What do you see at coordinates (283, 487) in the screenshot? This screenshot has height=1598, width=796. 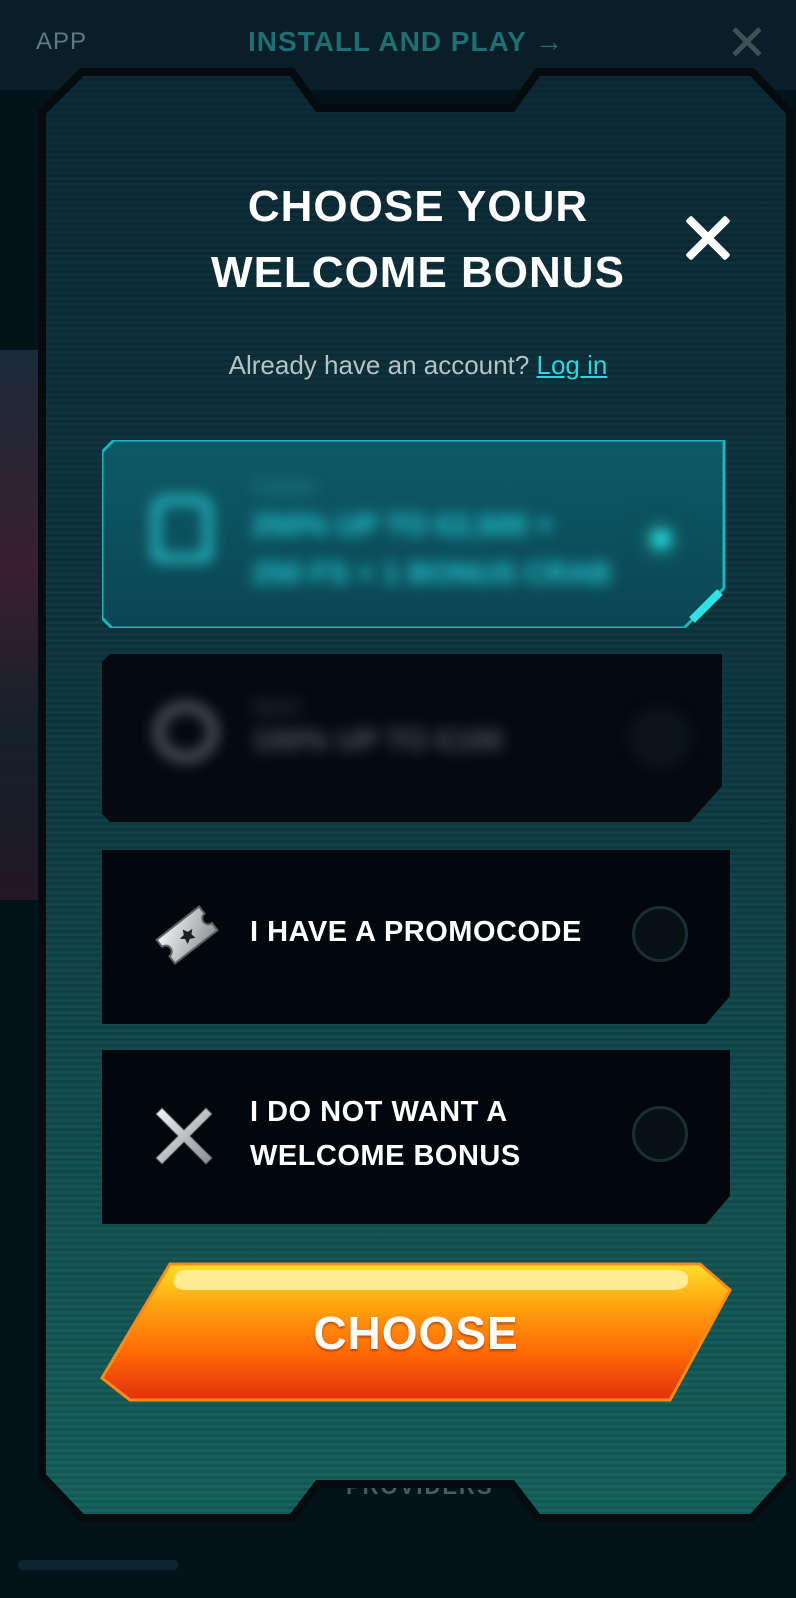 I see `option-casino-category: Casino` at bounding box center [283, 487].